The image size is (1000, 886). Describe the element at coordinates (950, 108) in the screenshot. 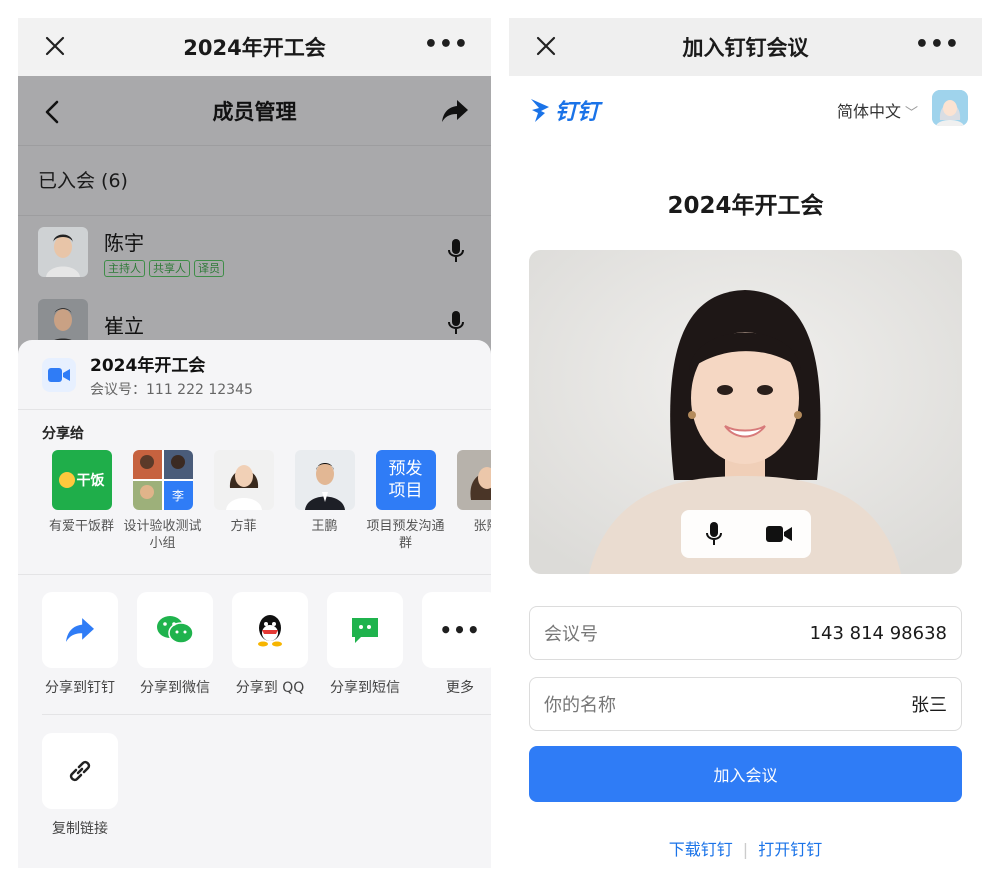

I see `user-avatar` at that location.